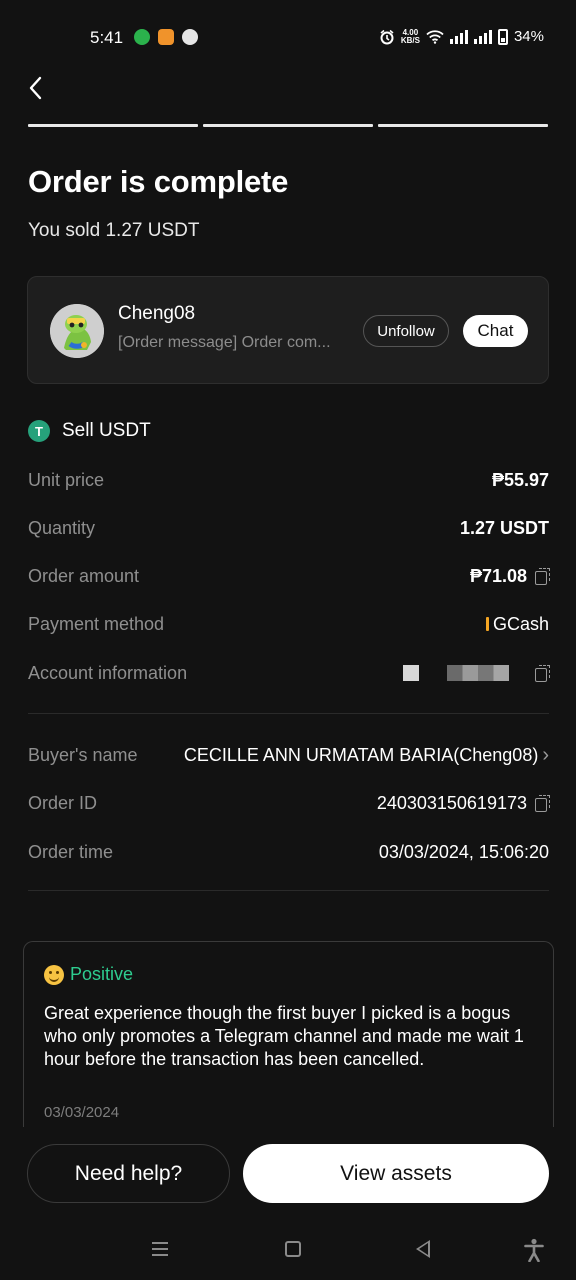 The width and height of the screenshot is (576, 1280). I want to click on redacted-account-info, so click(456, 673).